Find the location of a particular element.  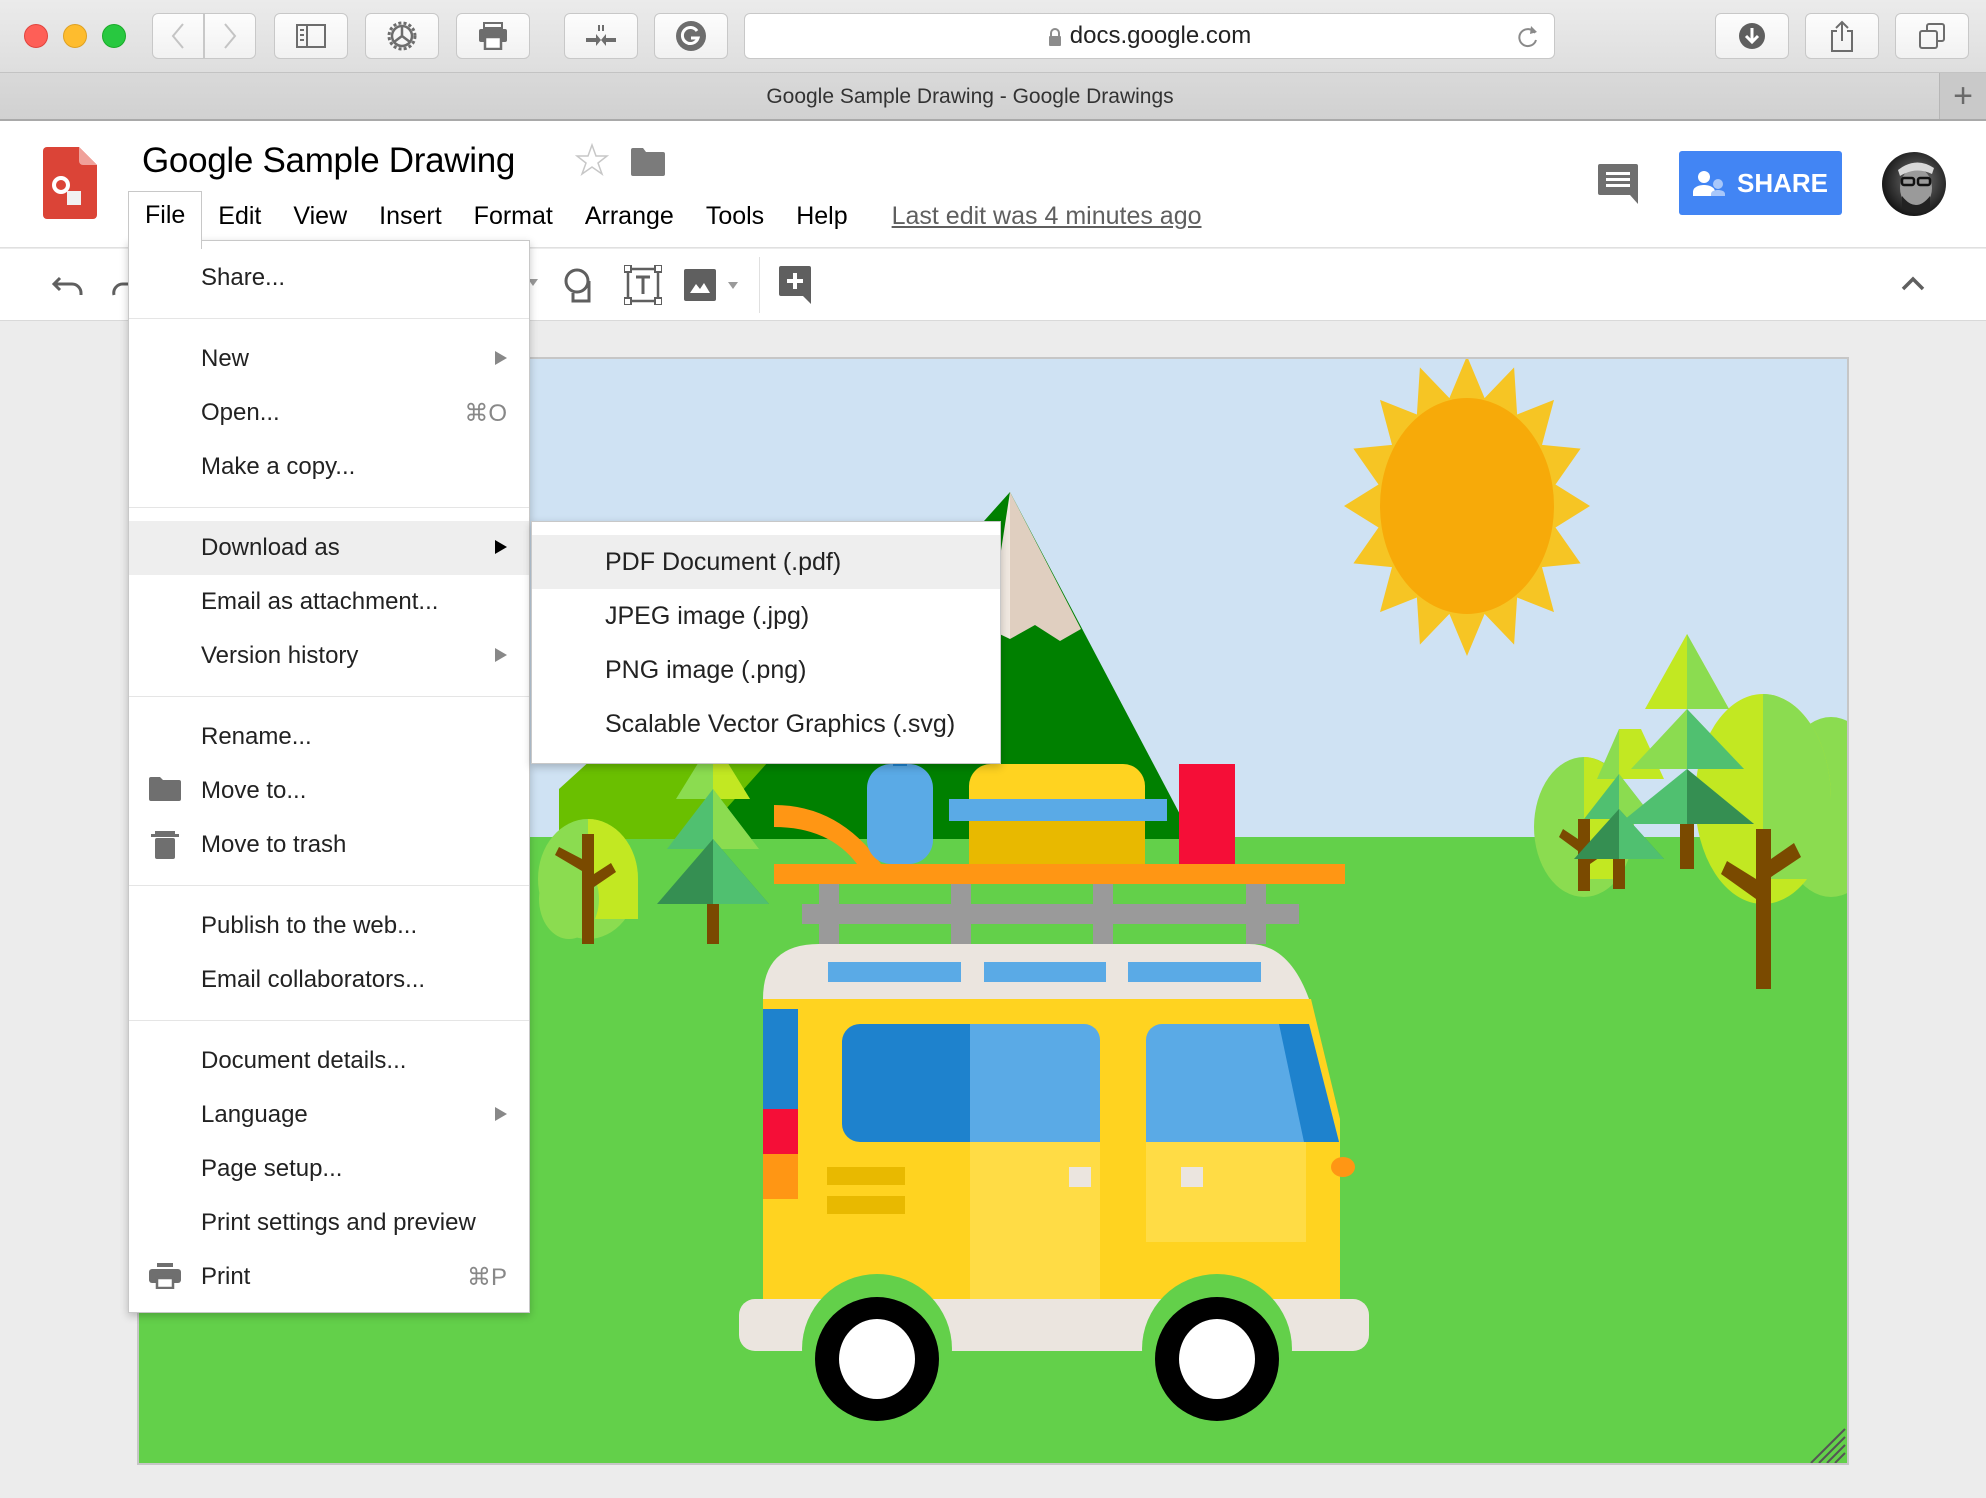

download-option-png-image-png: PNG image (.png) is located at coordinates (766, 670).